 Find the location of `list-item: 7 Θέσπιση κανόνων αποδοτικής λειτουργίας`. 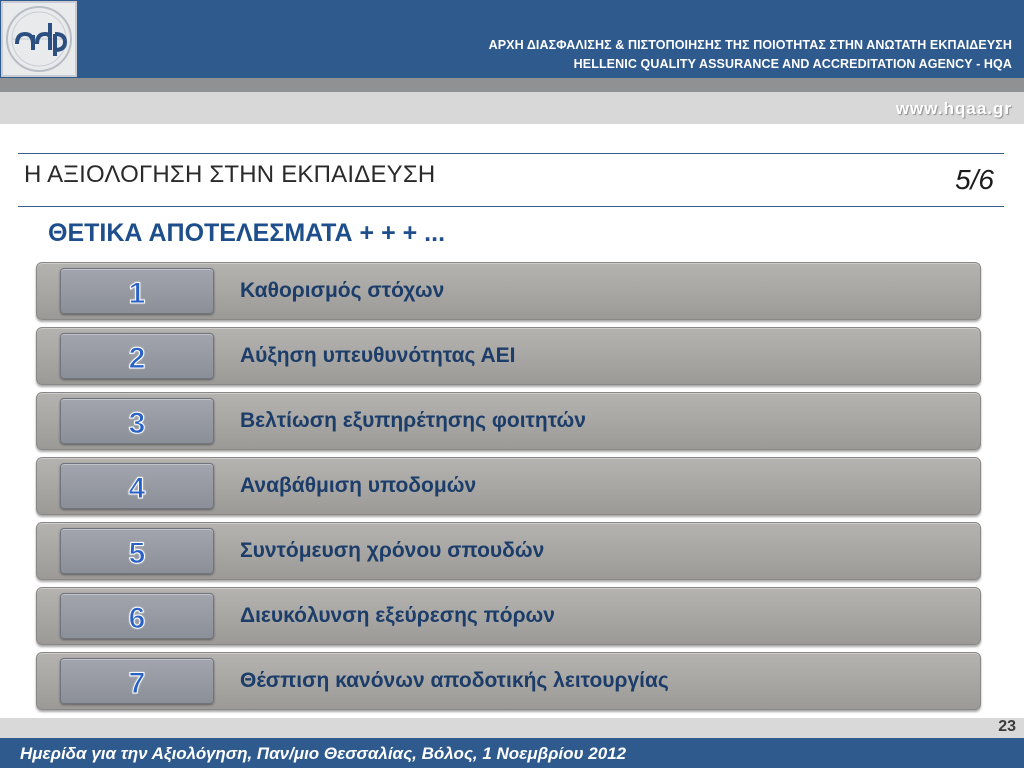

list-item: 7 Θέσπιση κανόνων αποδοτικής λειτουργίας is located at coordinates (508, 681).